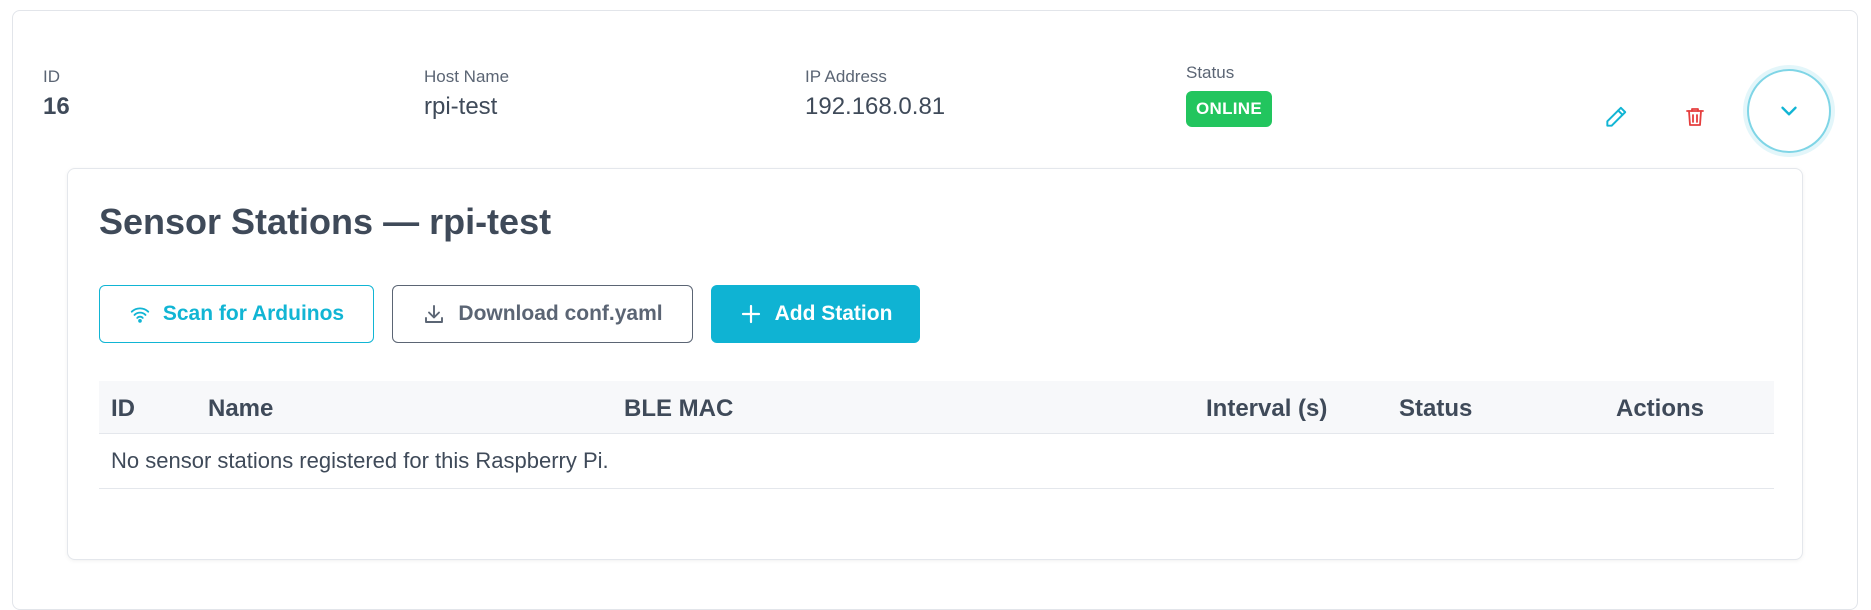 The image size is (1871, 610). What do you see at coordinates (875, 106) in the screenshot?
I see `pi-ip-value: 192.168.0.81` at bounding box center [875, 106].